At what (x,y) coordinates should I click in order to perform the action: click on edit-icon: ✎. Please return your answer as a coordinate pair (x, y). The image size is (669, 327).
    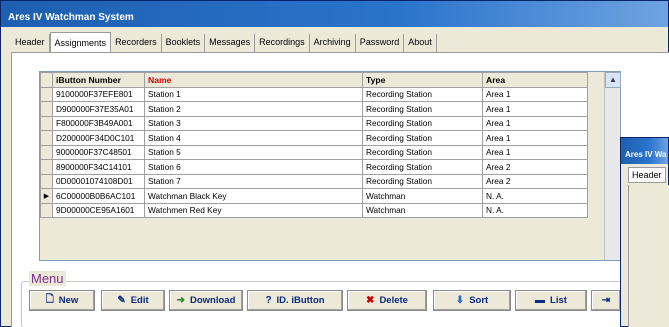
    Looking at the image, I should click on (121, 300).